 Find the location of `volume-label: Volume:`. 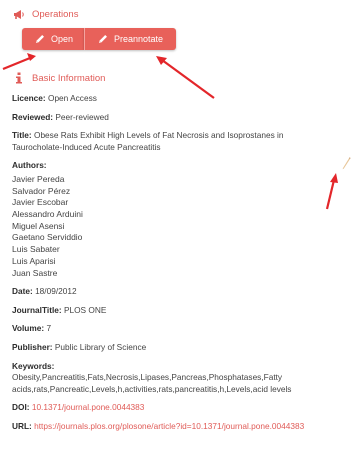

volume-label: Volume: is located at coordinates (28, 328).